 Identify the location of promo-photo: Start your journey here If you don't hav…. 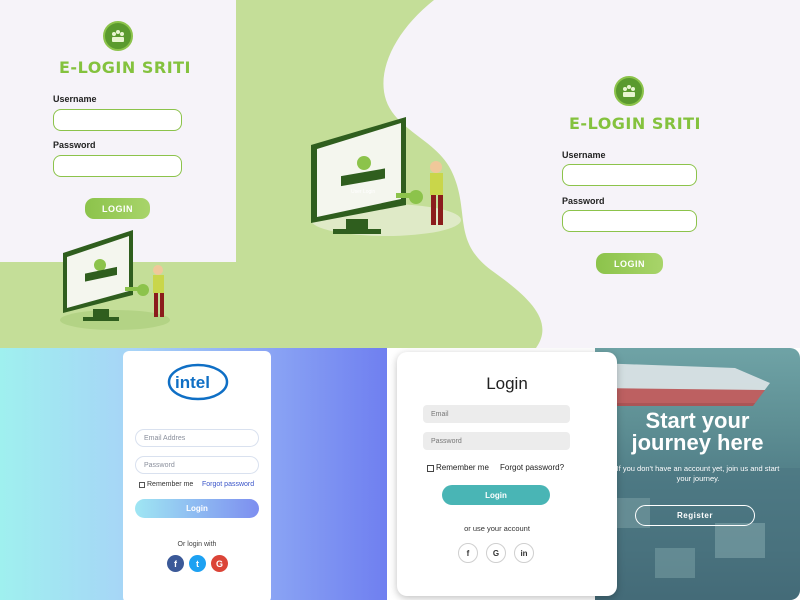
(697, 474).